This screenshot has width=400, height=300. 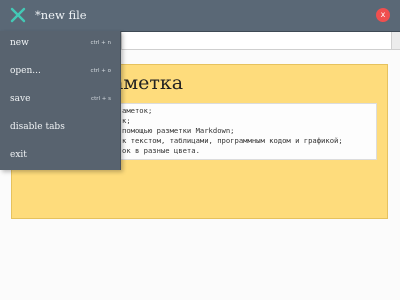 I want to click on menu-item-shortcut: ctrl + n, so click(x=100, y=43).